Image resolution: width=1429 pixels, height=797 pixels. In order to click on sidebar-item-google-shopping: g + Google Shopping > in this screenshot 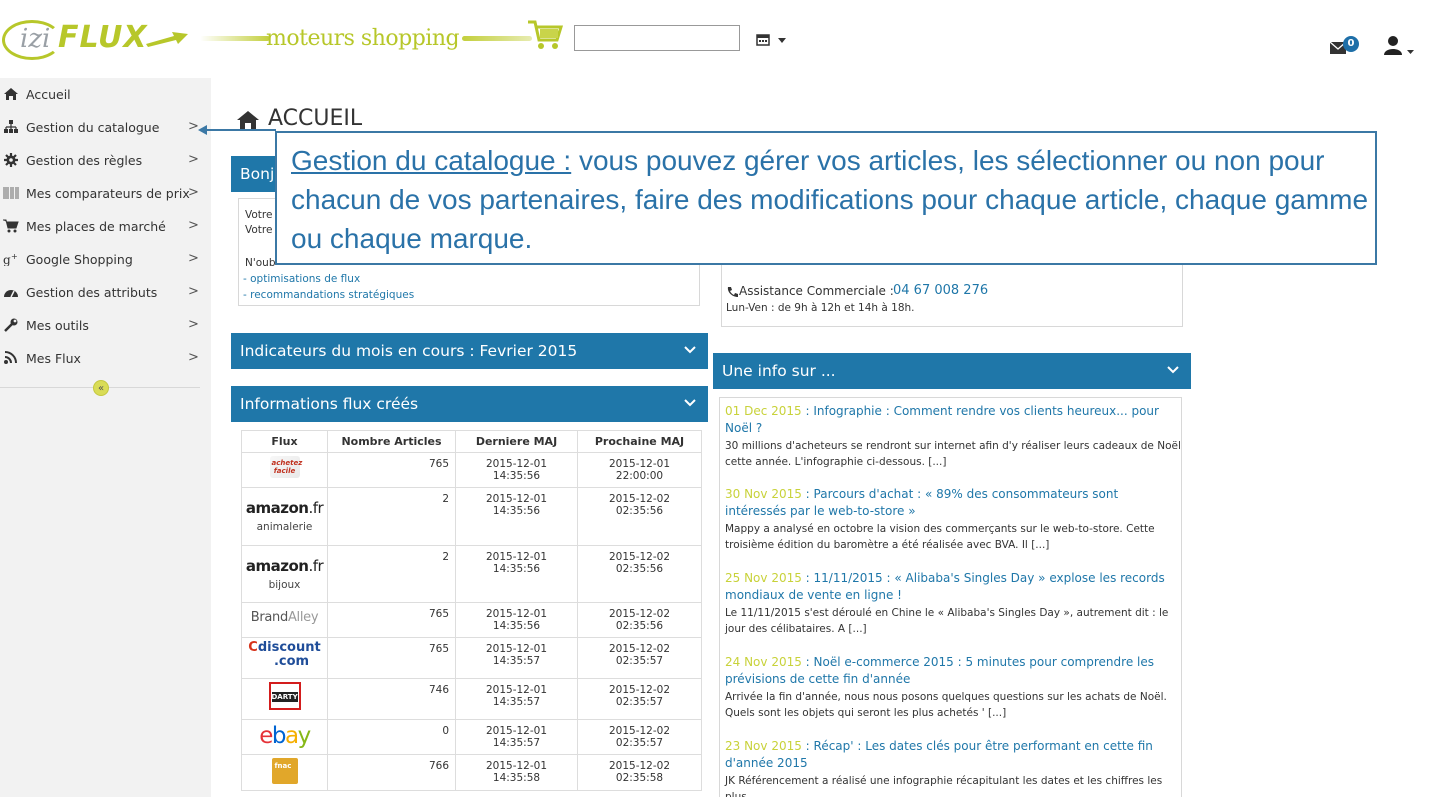, I will do `click(105, 259)`.